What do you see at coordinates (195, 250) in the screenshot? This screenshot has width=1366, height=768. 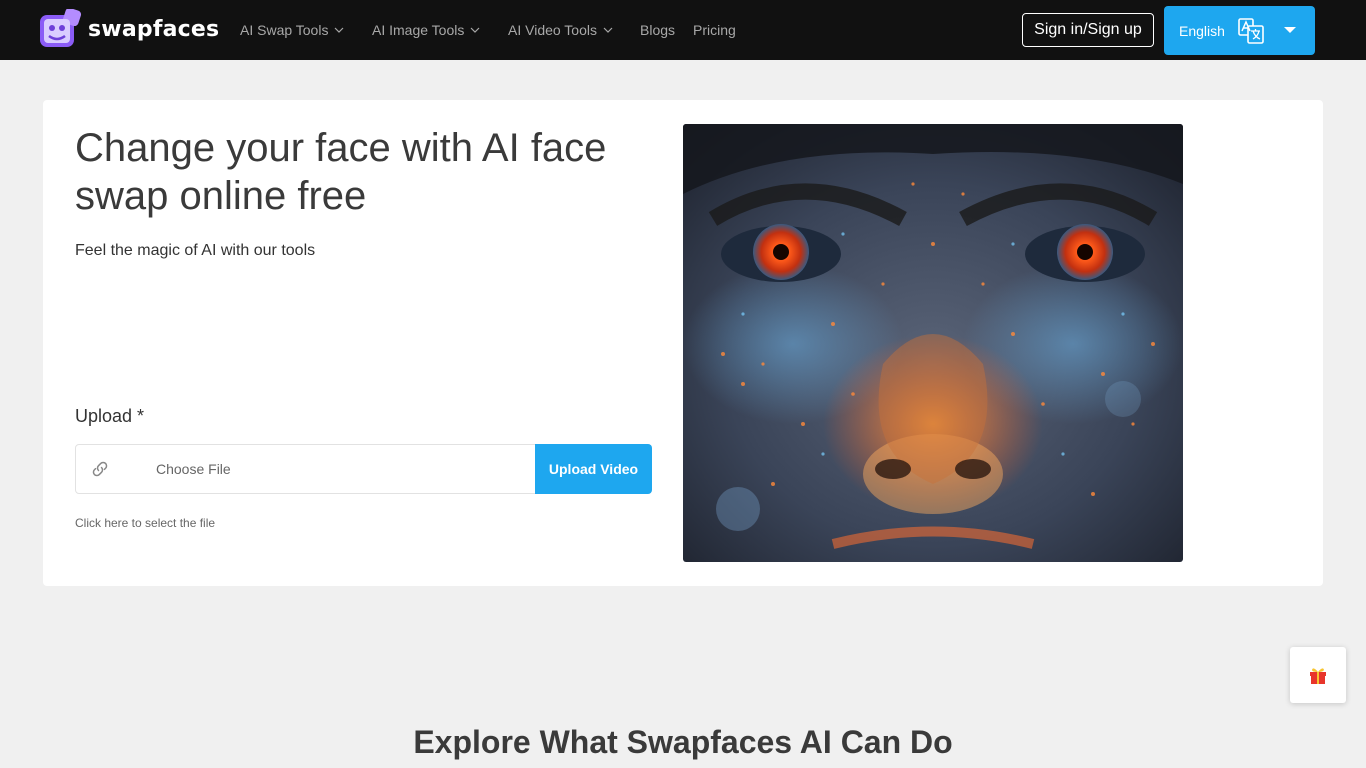 I see `hero-subtitle: Feel the magic of AI with our tools` at bounding box center [195, 250].